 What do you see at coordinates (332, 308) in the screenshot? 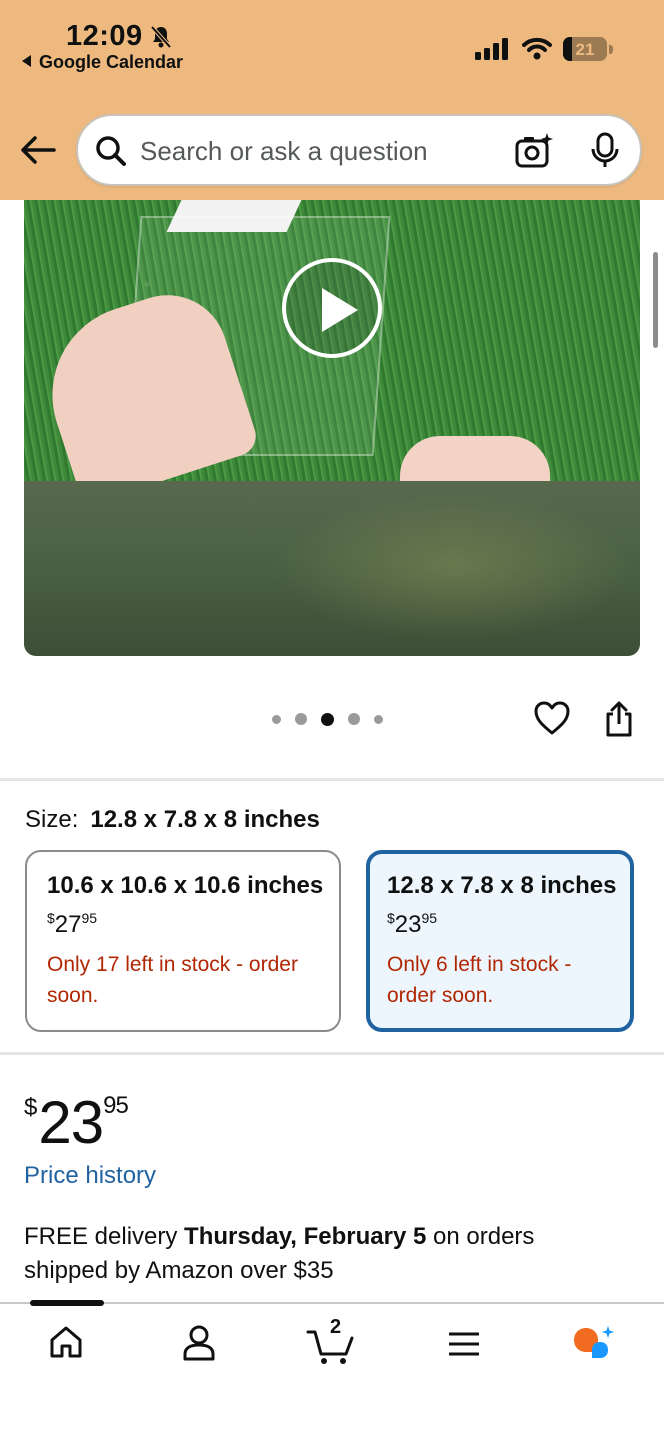
I see `play-icon` at bounding box center [332, 308].